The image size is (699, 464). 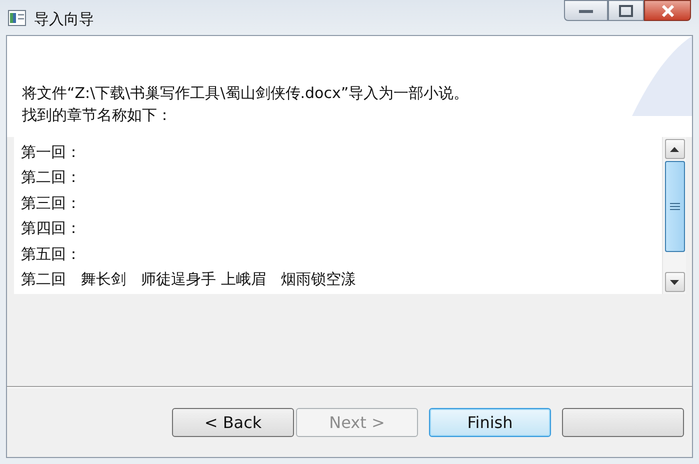 I want to click on instruction-text: 找到的章节名称如下：, so click(x=97, y=115).